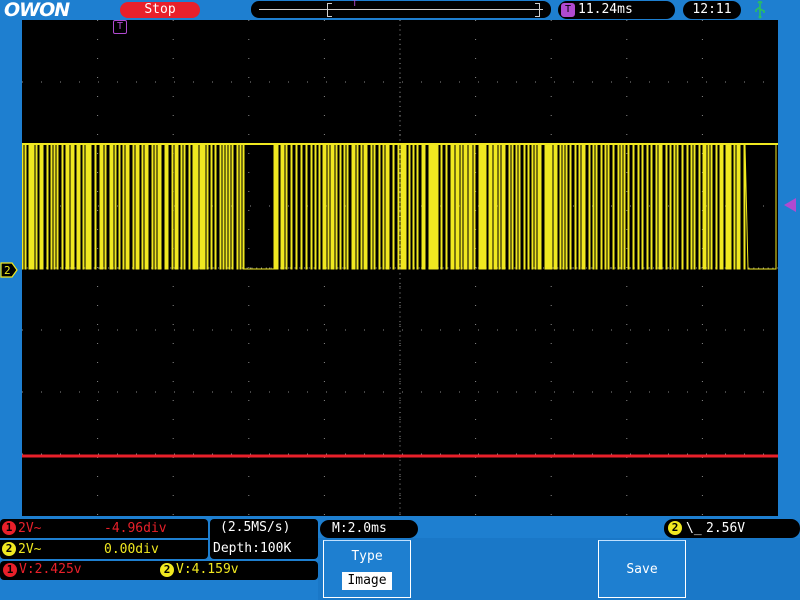 This screenshot has width=800, height=600. I want to click on clock: 12:11, so click(712, 10).